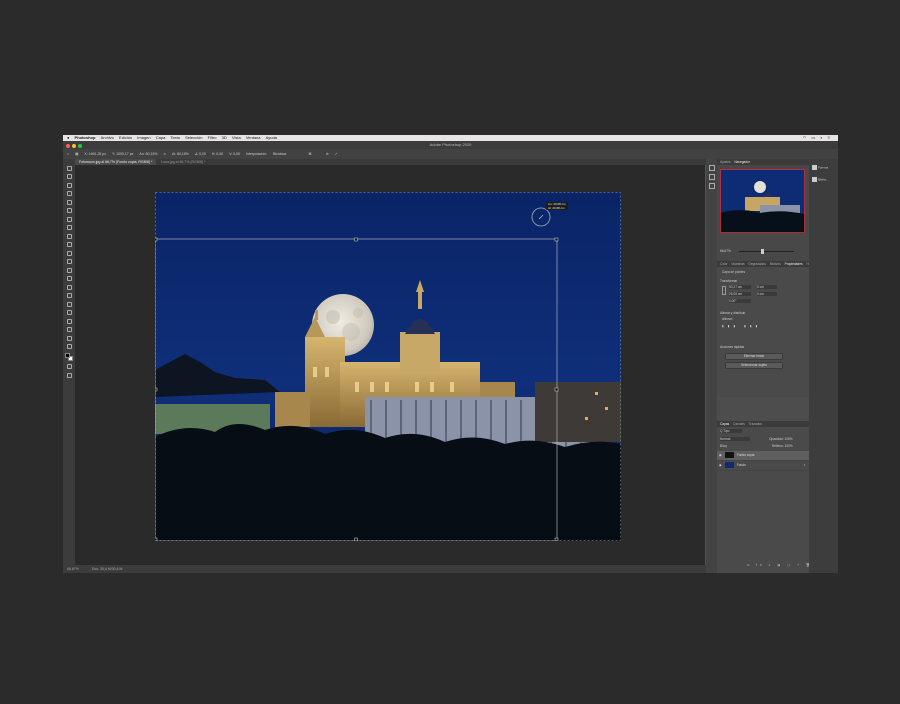  What do you see at coordinates (122, 154) in the screenshot?
I see `y-field: Y: 1093,17 px` at bounding box center [122, 154].